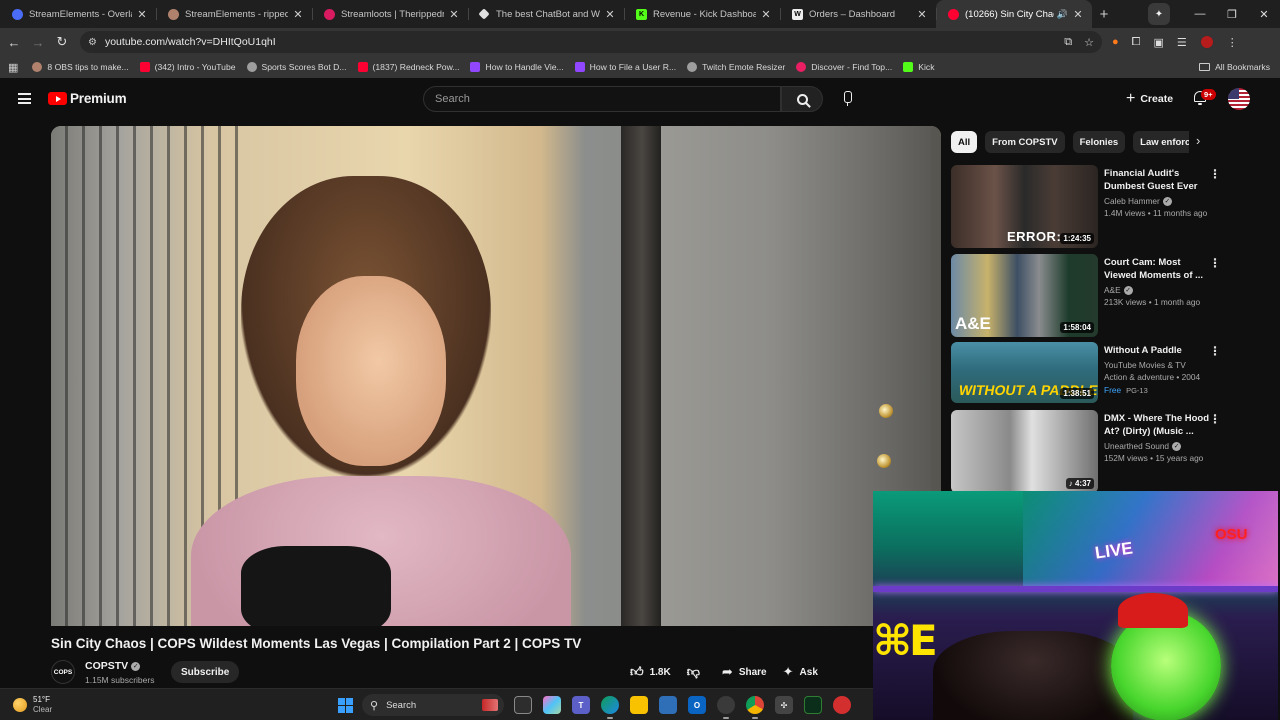  Describe the element at coordinates (1175, 42) in the screenshot. I see `toolbar-icons: ● ⧠ ▣ ☰ ⋮` at that location.